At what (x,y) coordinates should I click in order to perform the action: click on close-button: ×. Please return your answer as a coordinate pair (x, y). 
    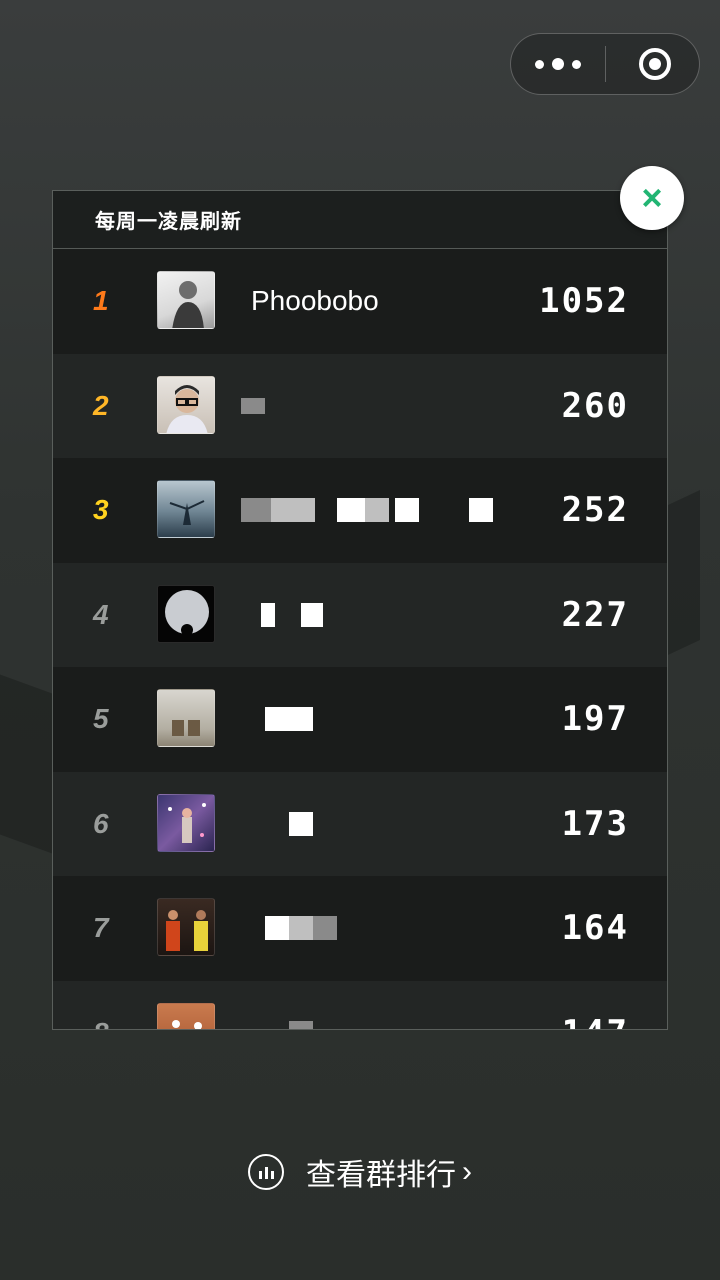
    Looking at the image, I should click on (652, 198).